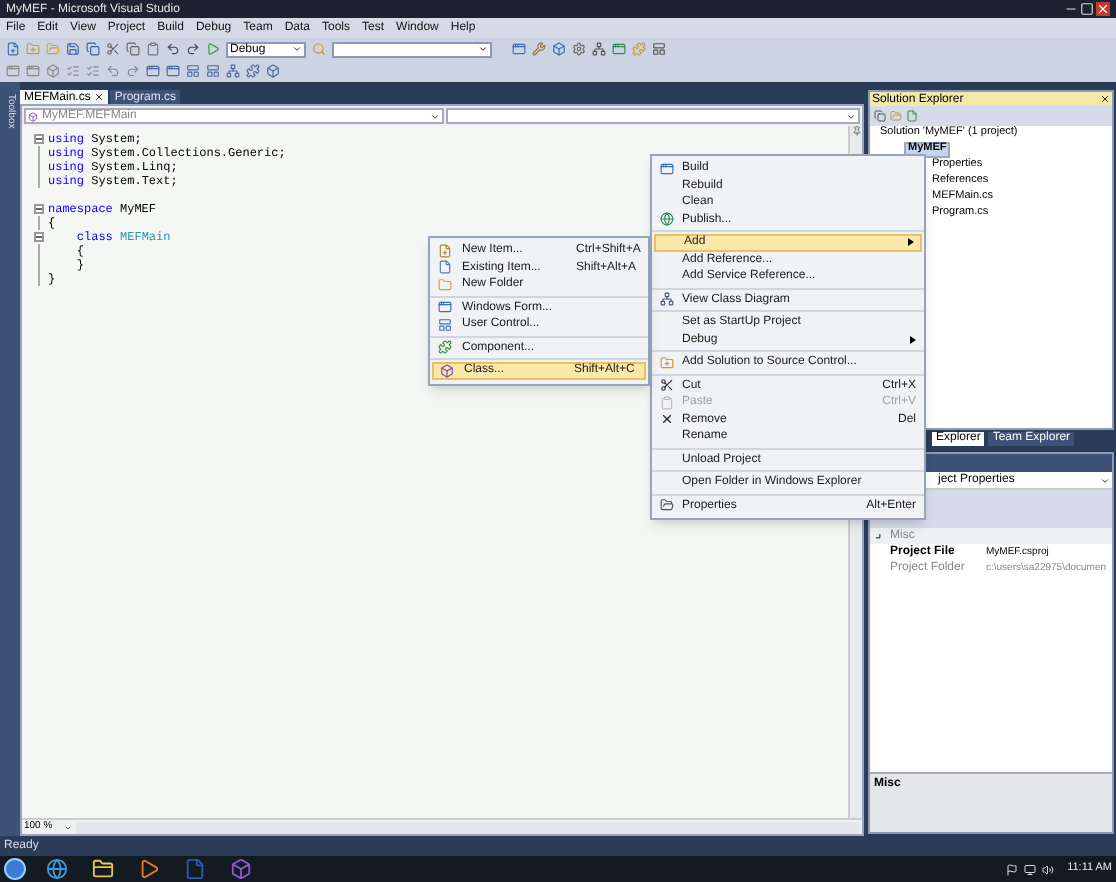 The height and width of the screenshot is (882, 1116). What do you see at coordinates (879, 536) in the screenshot?
I see `expand-icon` at bounding box center [879, 536].